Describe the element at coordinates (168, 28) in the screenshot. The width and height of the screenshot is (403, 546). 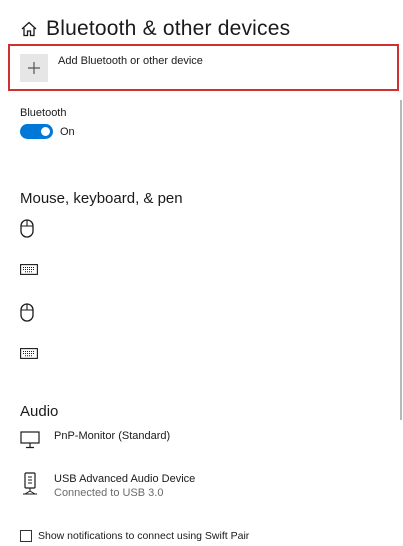
I see `page-title: Bluetooth & other devices` at that location.